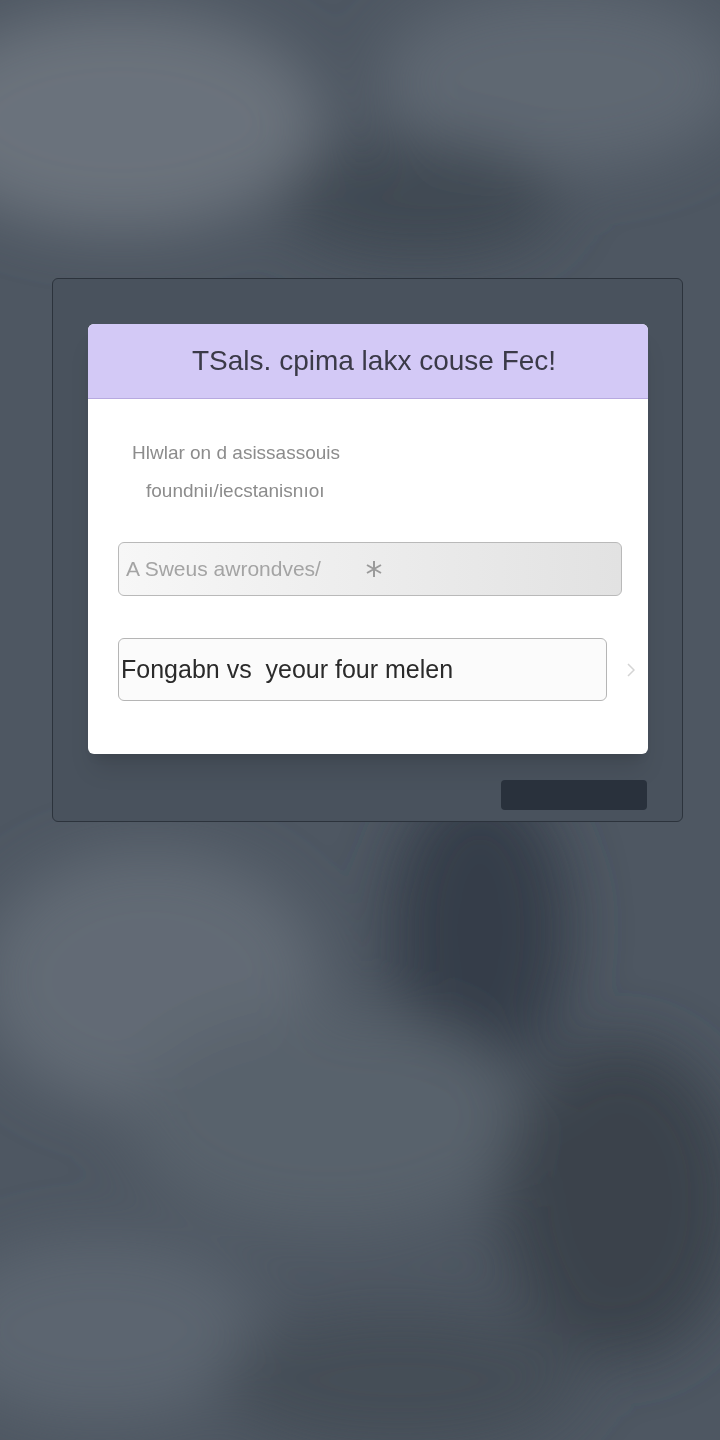  Describe the element at coordinates (237, 453) in the screenshot. I see `description-text: Hlwlar on d asissassouis` at that location.